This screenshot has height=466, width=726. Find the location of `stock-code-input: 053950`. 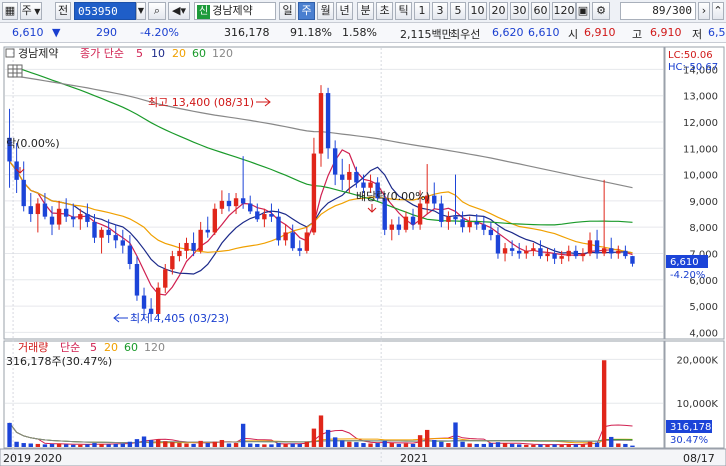

stock-code-input: 053950 is located at coordinates (105, 11).